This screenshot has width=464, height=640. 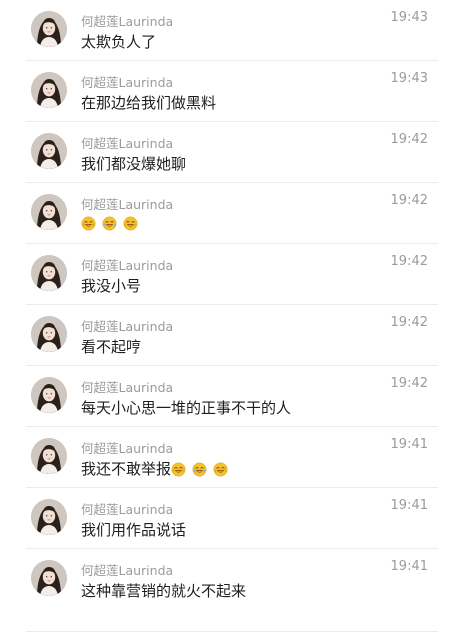 What do you see at coordinates (232, 457) in the screenshot?
I see `chat-message: 何超莲Laurinda 19:41 我还不敢举报` at bounding box center [232, 457].